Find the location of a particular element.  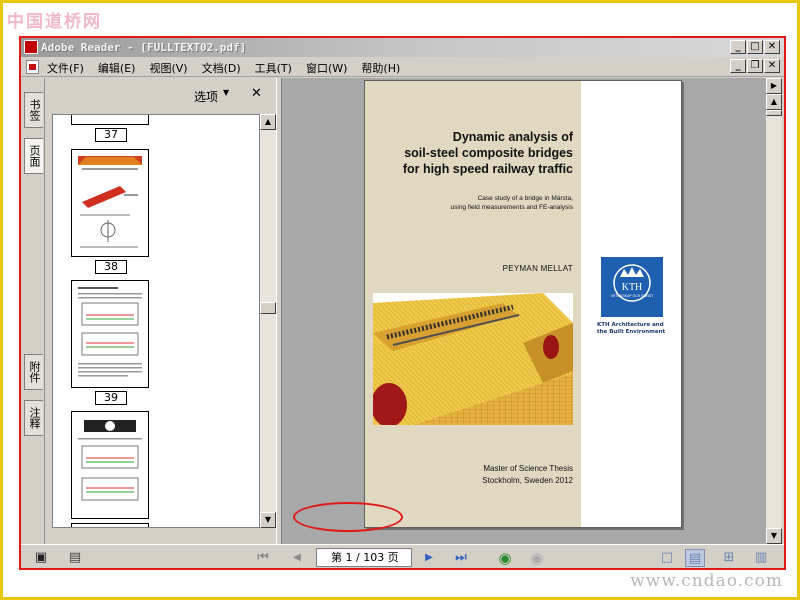

maximize-button: □ is located at coordinates (755, 47).